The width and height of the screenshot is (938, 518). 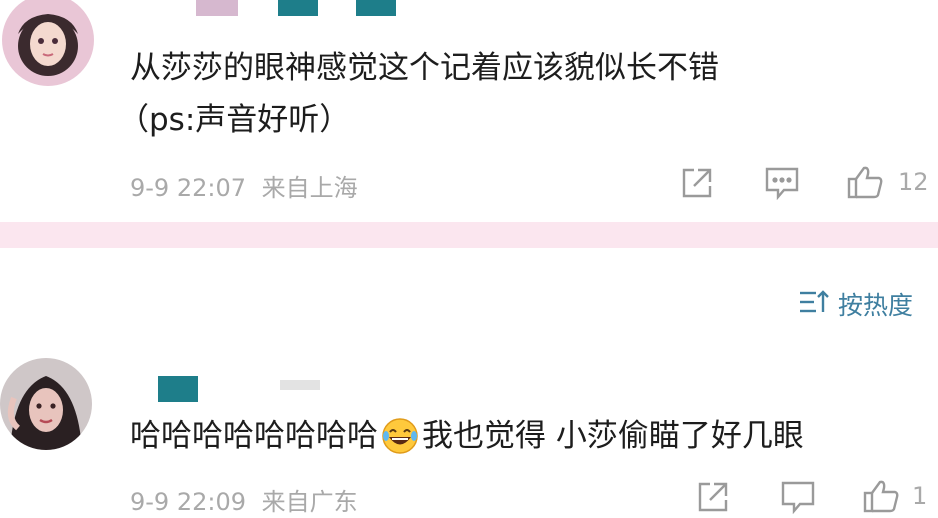 What do you see at coordinates (188, 188) in the screenshot?
I see `timestamp: 9-9 22:07` at bounding box center [188, 188].